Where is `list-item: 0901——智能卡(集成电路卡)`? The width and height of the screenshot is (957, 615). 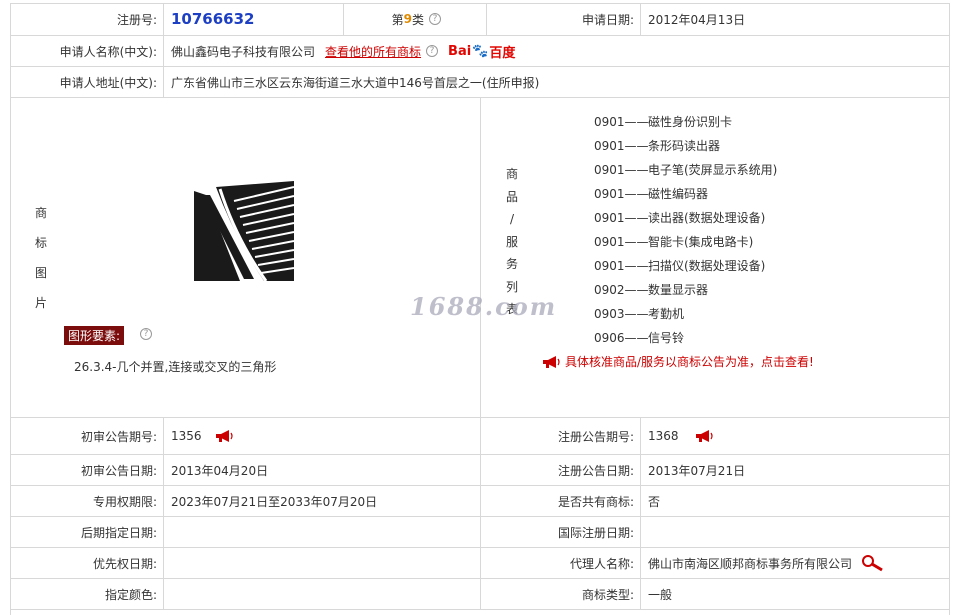 list-item: 0901——智能卡(集成电路卡) is located at coordinates (685, 243).